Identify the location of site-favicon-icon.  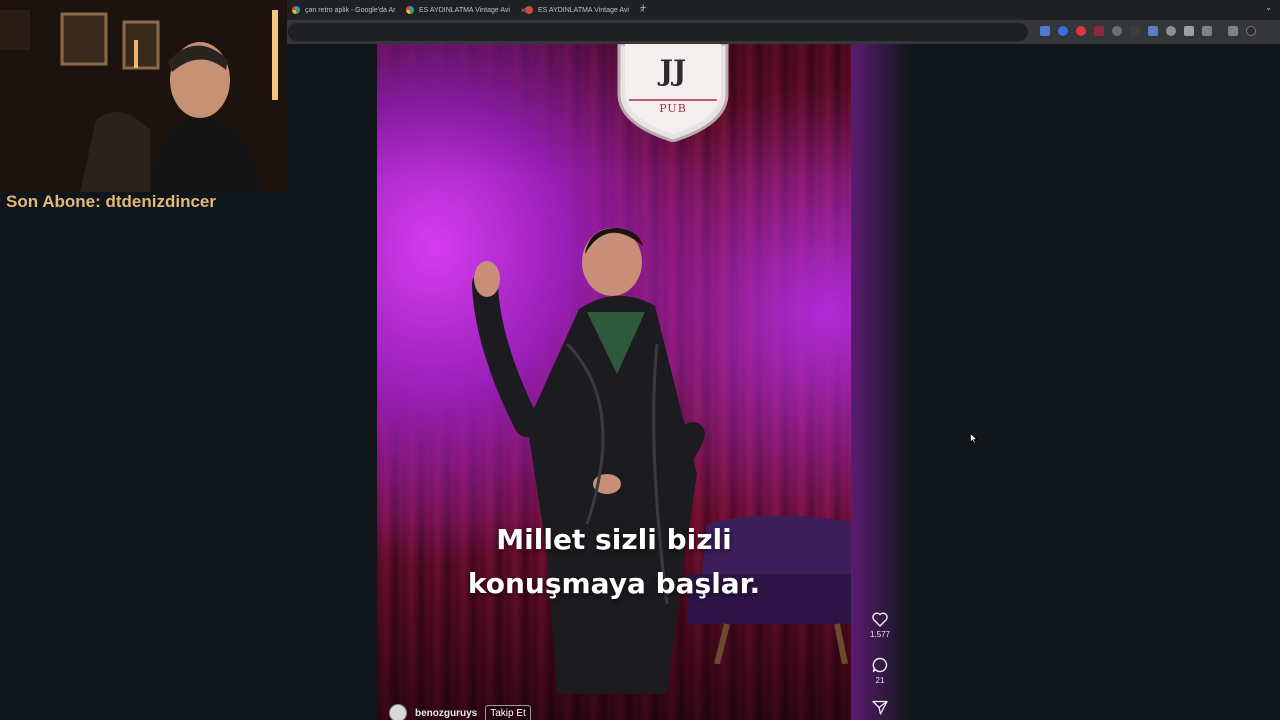
(529, 10).